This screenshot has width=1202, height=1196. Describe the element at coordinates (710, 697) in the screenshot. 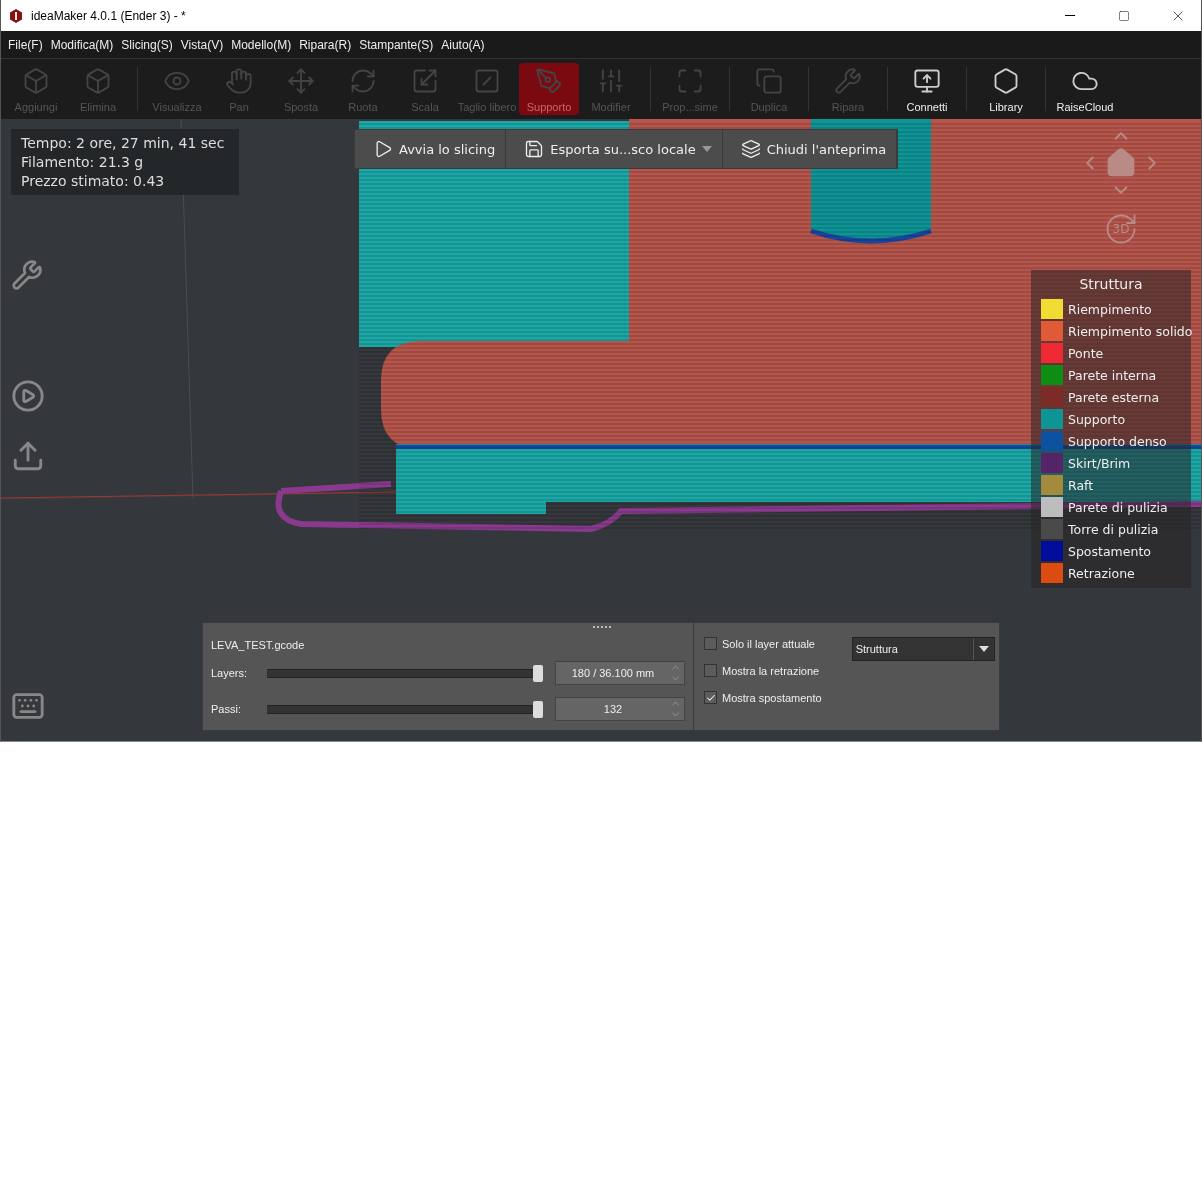

I see `check-icon` at that location.